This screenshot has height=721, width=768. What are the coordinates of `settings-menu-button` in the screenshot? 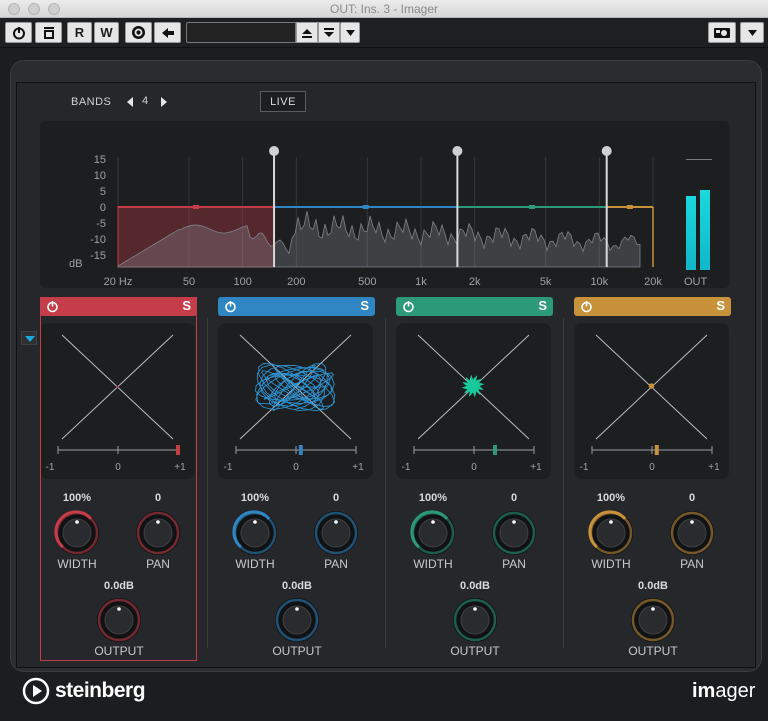 It's located at (752, 32).